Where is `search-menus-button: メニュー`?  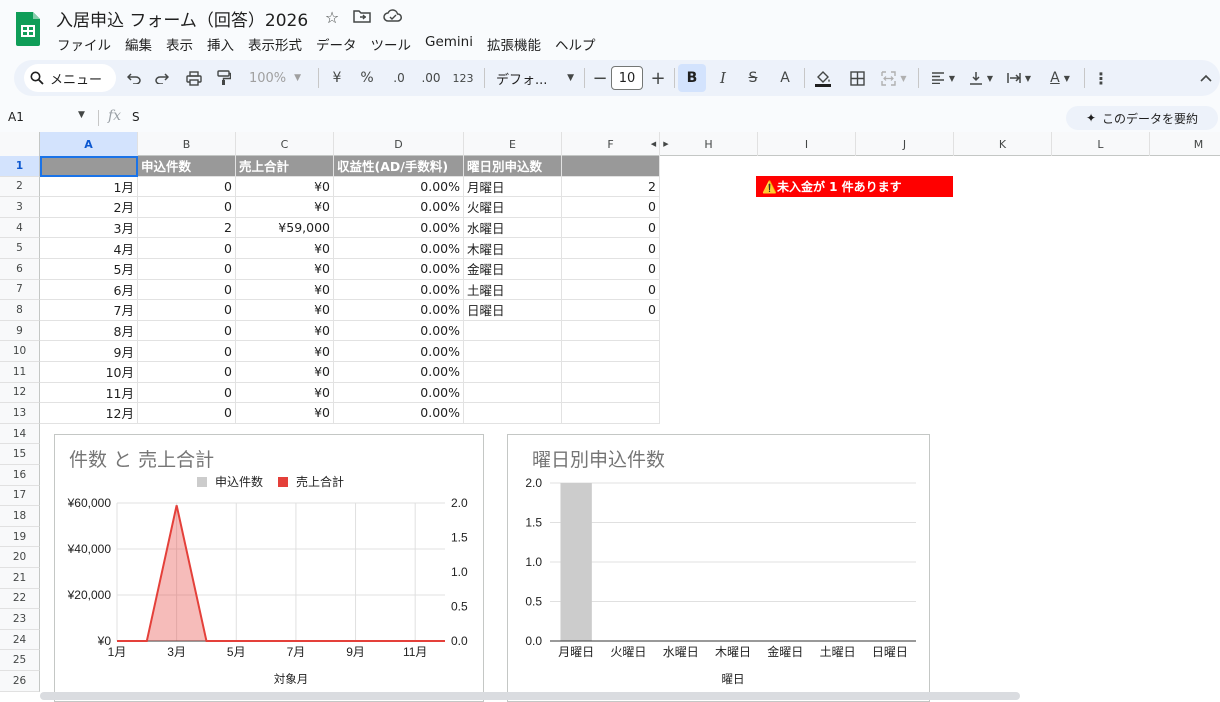
search-menus-button: メニュー is located at coordinates (70, 78).